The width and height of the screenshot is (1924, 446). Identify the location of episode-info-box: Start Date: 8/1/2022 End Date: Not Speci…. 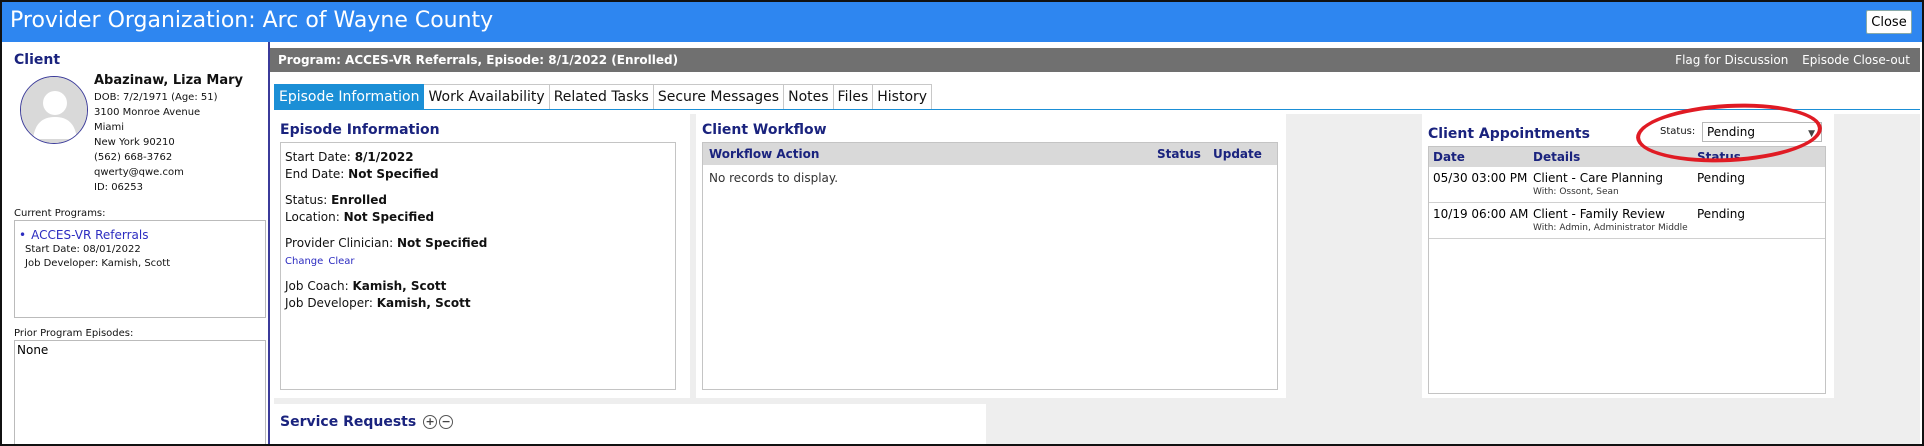
(478, 266).